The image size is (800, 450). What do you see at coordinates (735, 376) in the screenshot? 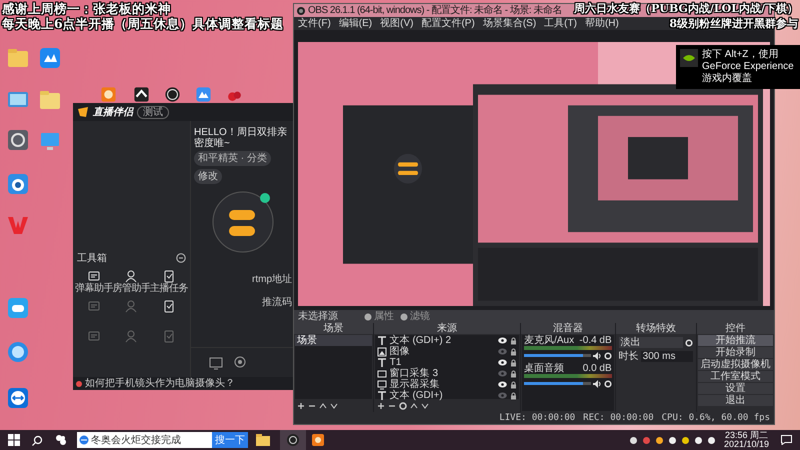
I see `control-button: 工作室模式` at bounding box center [735, 376].